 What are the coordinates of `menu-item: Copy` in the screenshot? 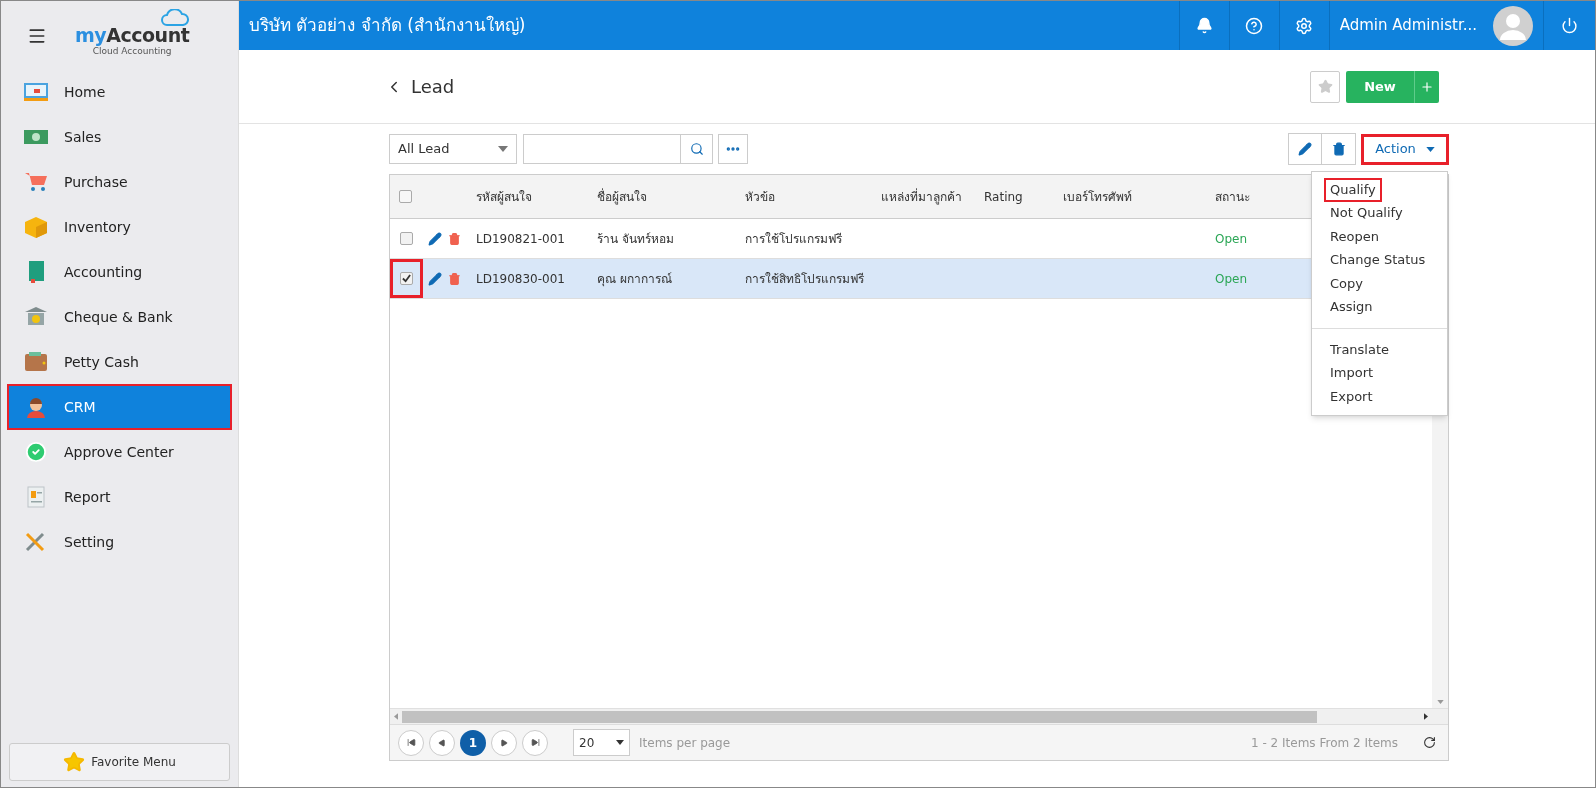 It's located at (1346, 283).